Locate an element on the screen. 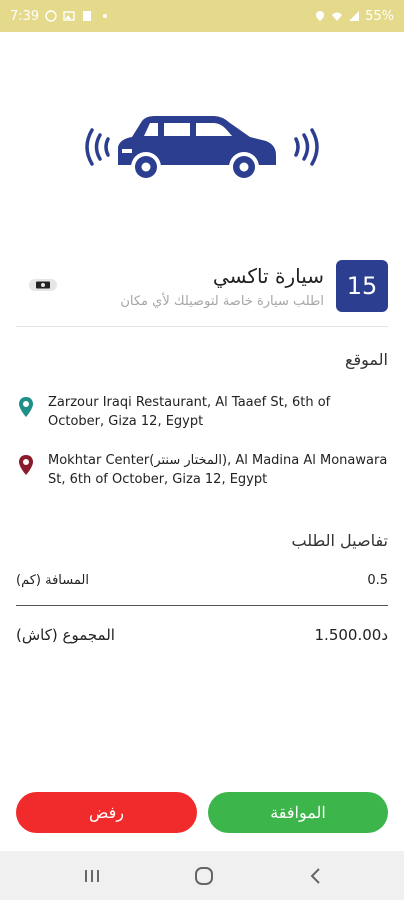 The height and width of the screenshot is (900, 404). location-icon is located at coordinates (320, 16).